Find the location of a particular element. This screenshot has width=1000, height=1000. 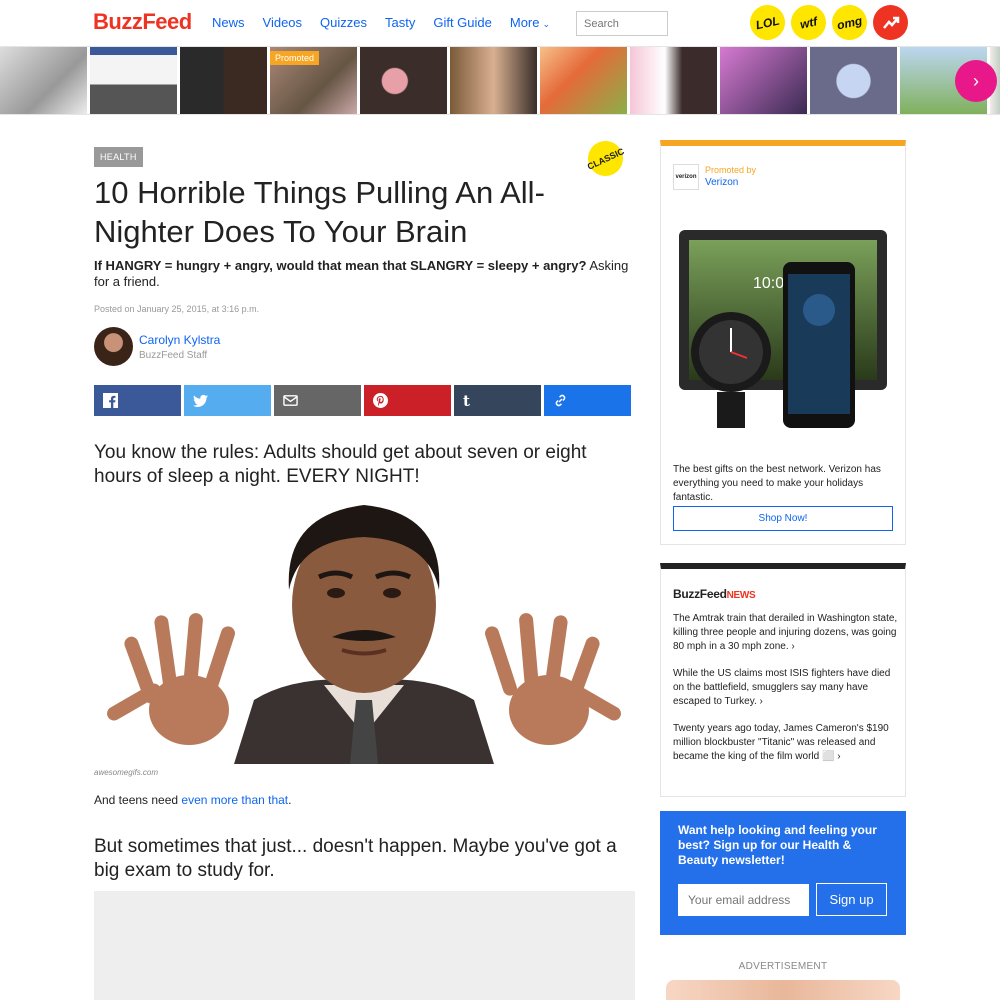

news-logo-sub: NEWS is located at coordinates (741, 595).